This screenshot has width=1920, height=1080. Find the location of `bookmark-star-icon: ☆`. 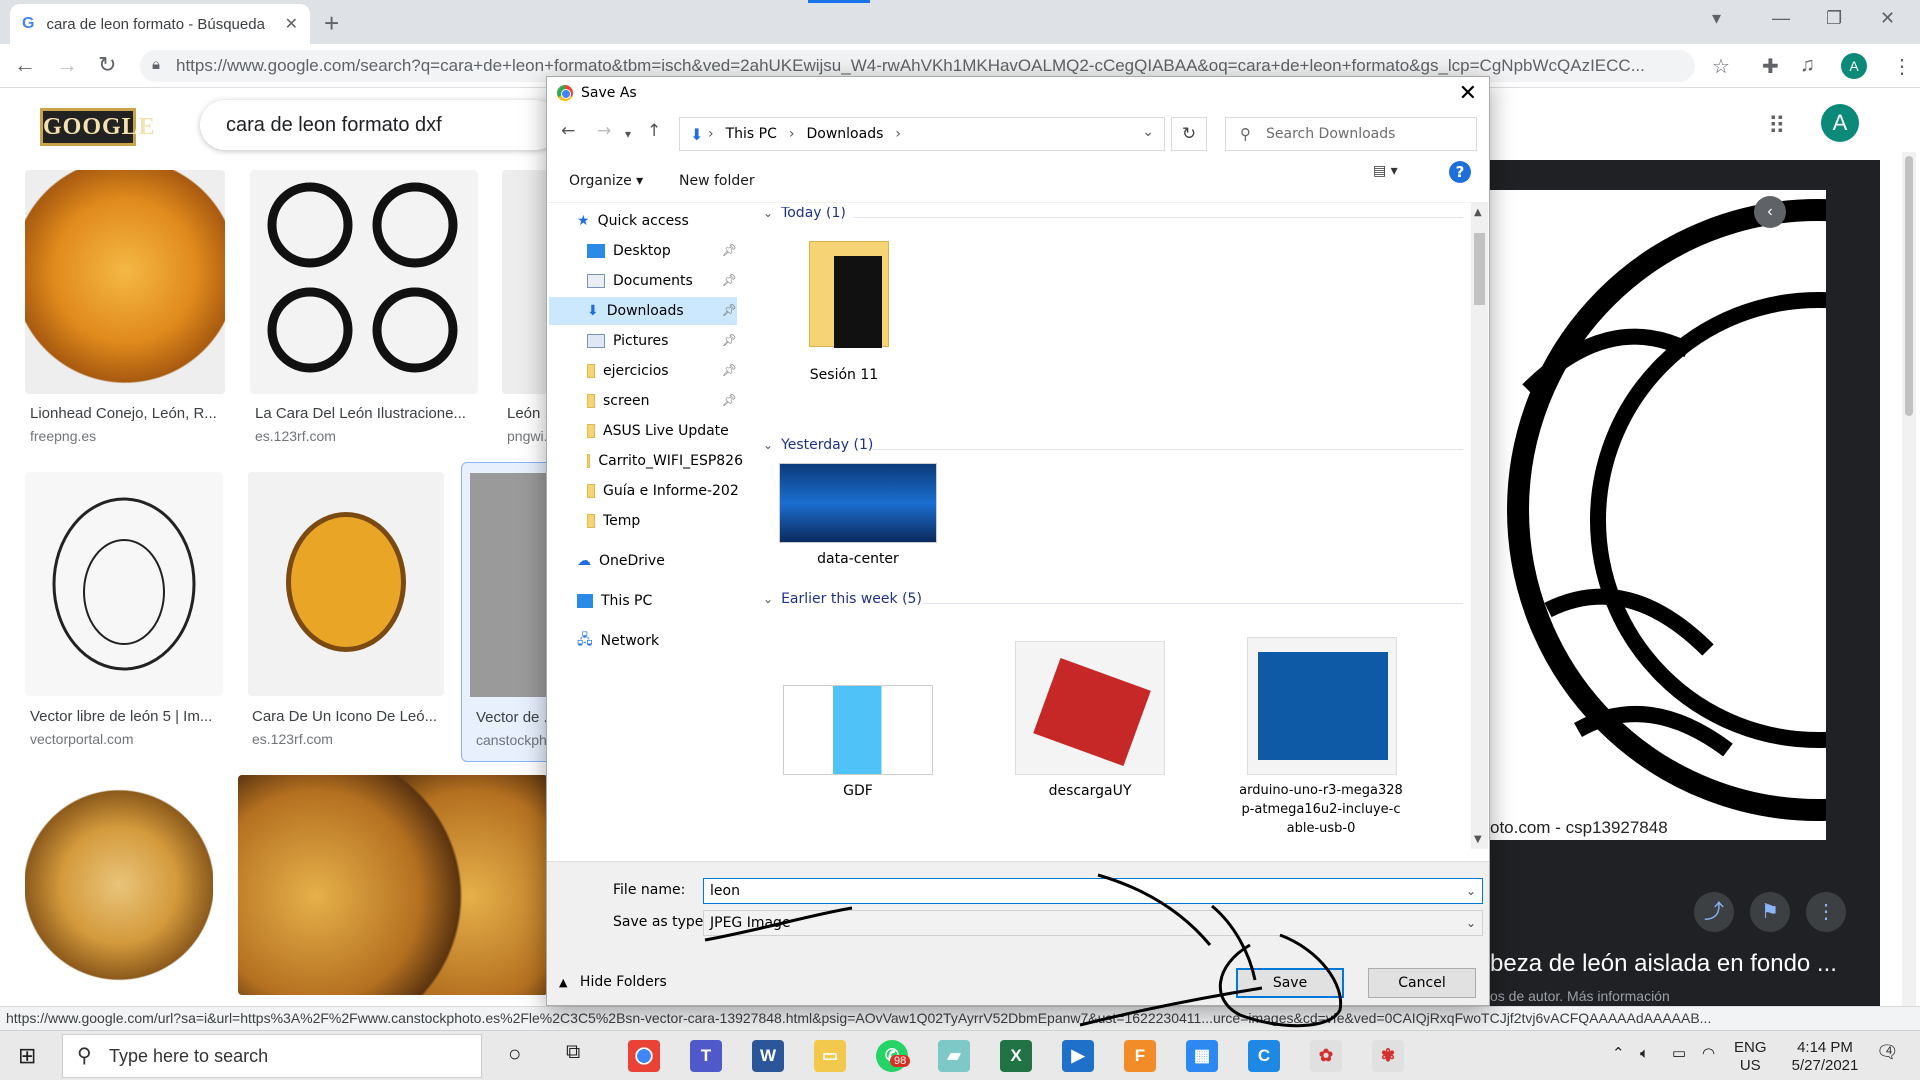

bookmark-star-icon: ☆ is located at coordinates (1721, 66).